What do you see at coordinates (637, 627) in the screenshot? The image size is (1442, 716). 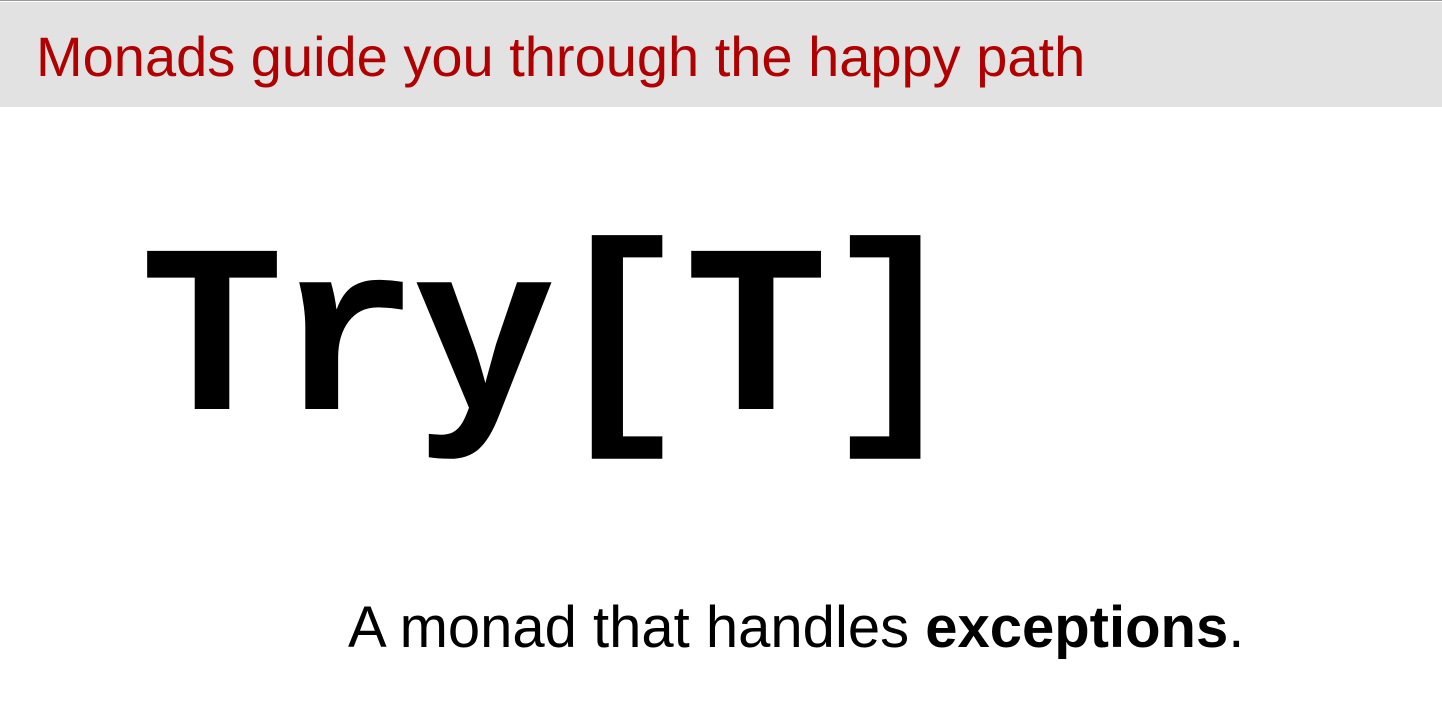 I see `caption-prefix: A monad that handles` at bounding box center [637, 627].